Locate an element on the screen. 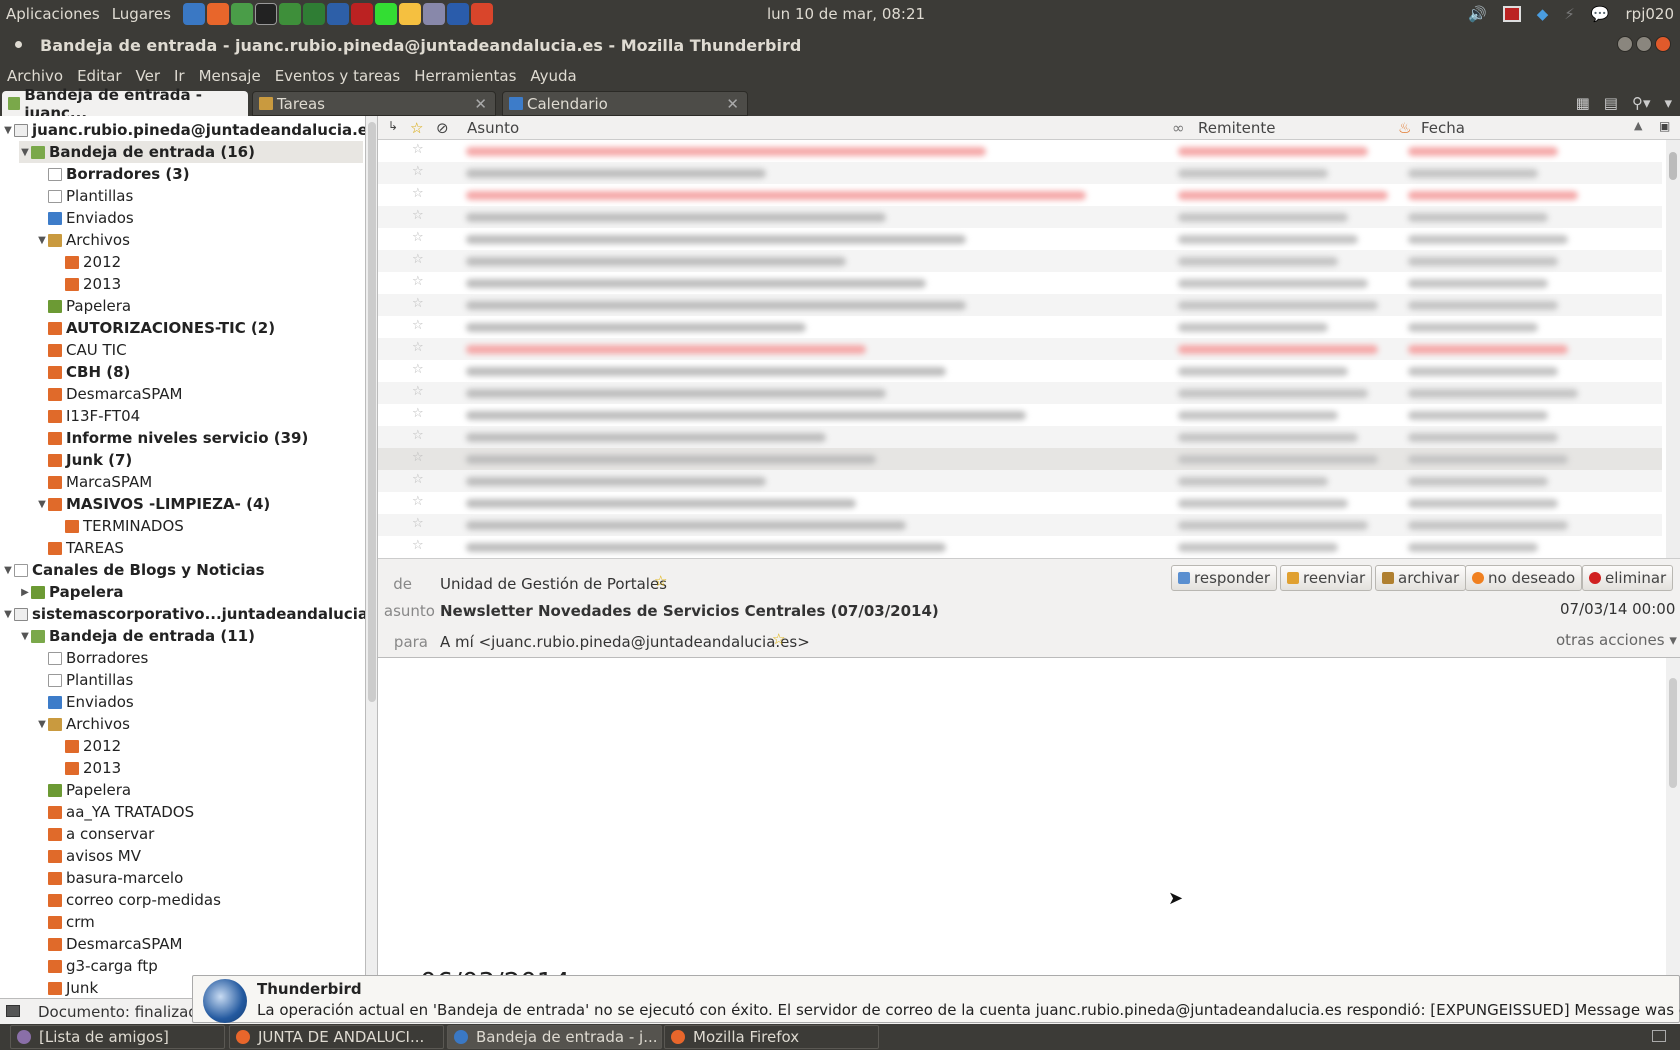  window-menu-dot-icon is located at coordinates (18, 44).